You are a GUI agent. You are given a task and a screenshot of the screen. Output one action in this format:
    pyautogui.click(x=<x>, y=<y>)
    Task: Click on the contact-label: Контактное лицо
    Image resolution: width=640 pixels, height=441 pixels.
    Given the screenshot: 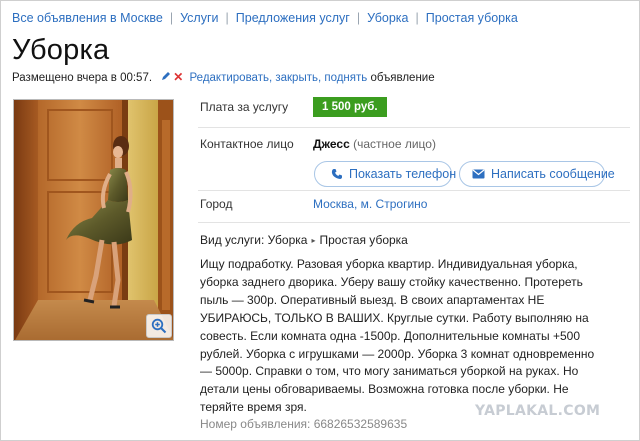 What is the action you would take?
    pyautogui.click(x=247, y=144)
    